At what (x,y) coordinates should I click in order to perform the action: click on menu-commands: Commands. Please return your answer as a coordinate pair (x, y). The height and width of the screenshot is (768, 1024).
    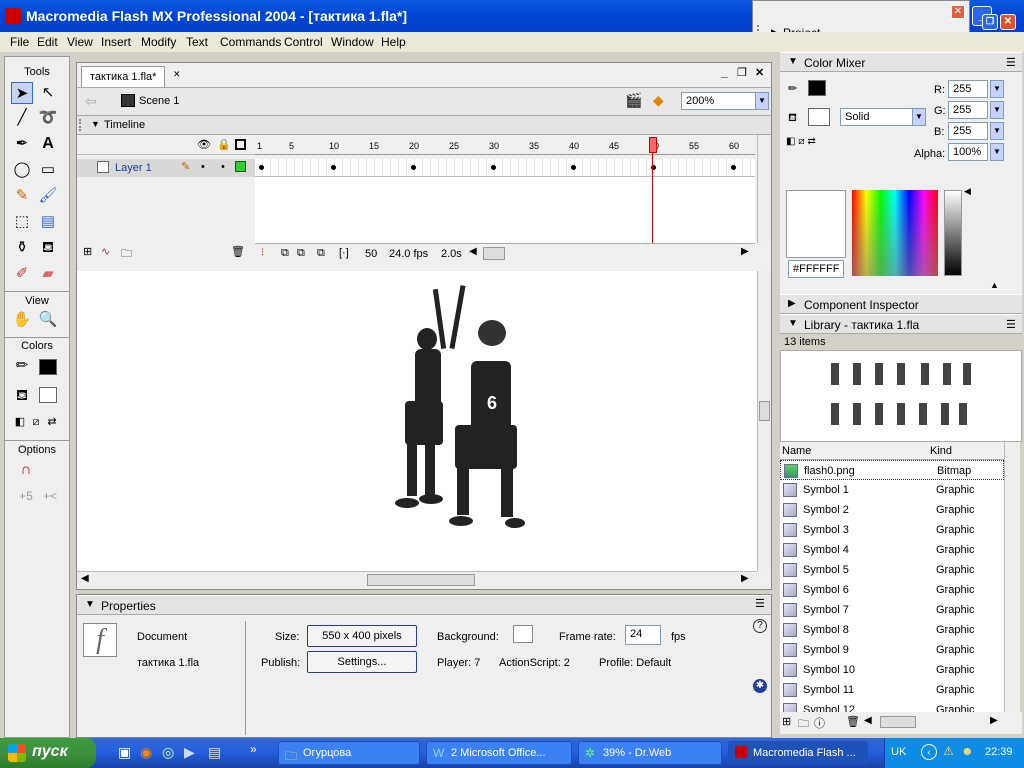
    Looking at the image, I should click on (250, 42).